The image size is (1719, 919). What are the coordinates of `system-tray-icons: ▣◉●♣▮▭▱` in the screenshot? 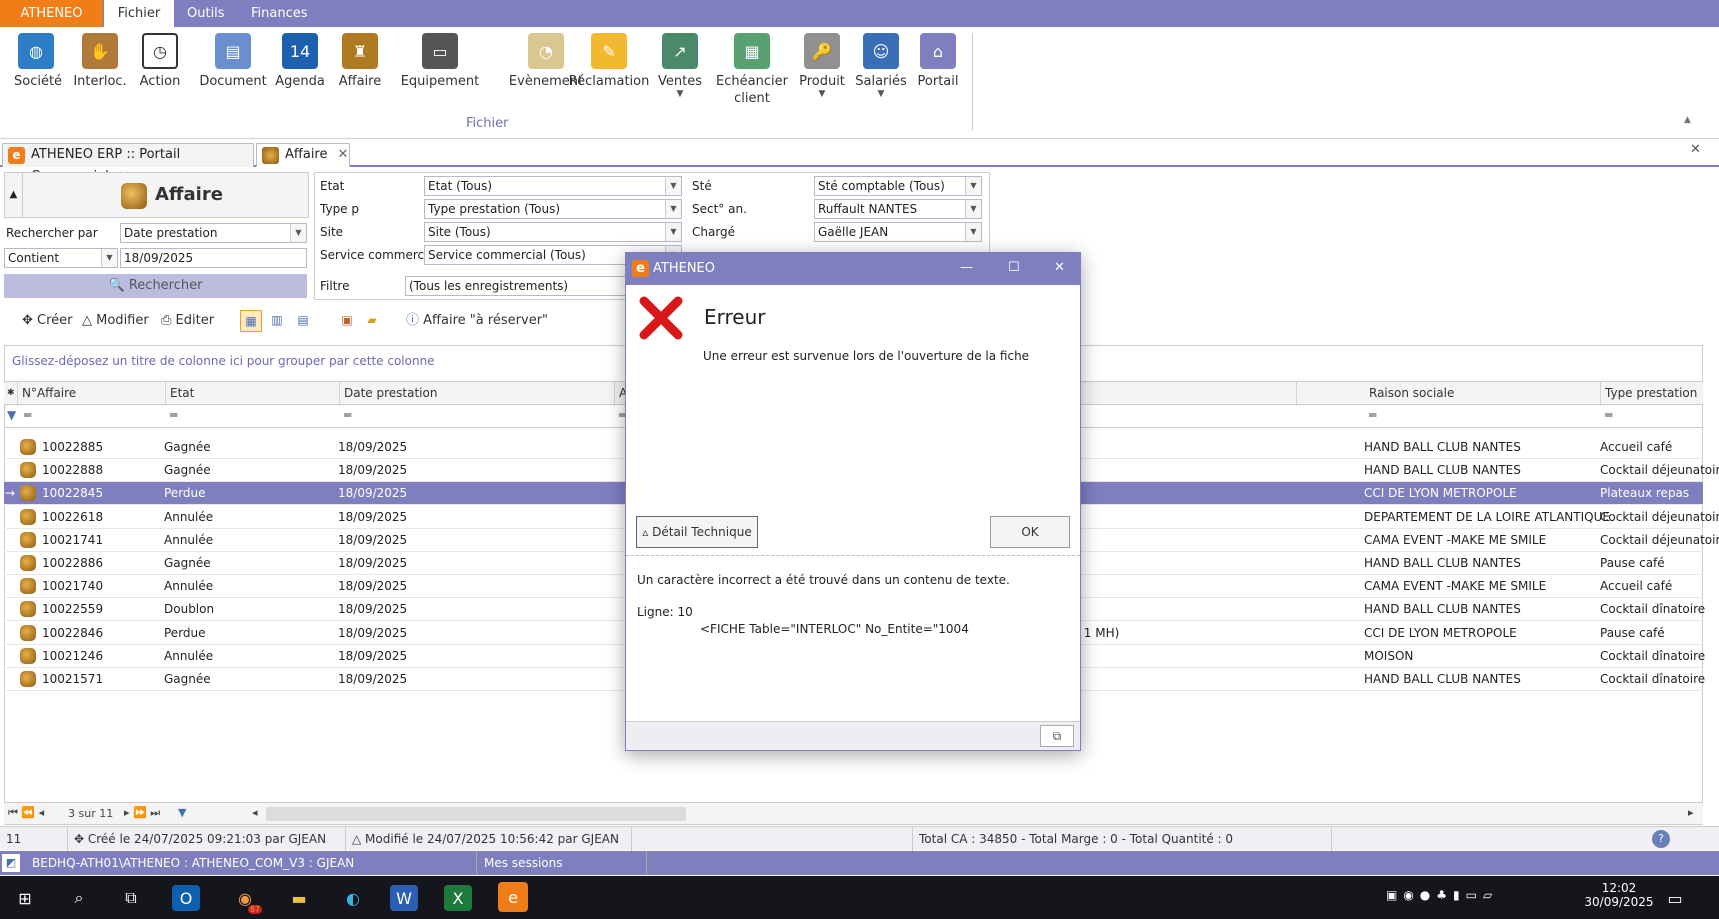 It's located at (1442, 895).